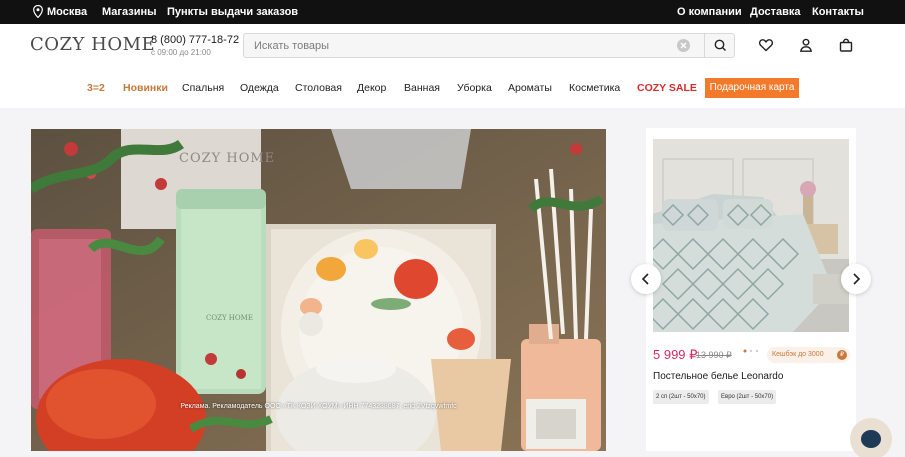  What do you see at coordinates (747, 397) in the screenshot?
I see `size-option: Евро (2шт - 50х70)` at bounding box center [747, 397].